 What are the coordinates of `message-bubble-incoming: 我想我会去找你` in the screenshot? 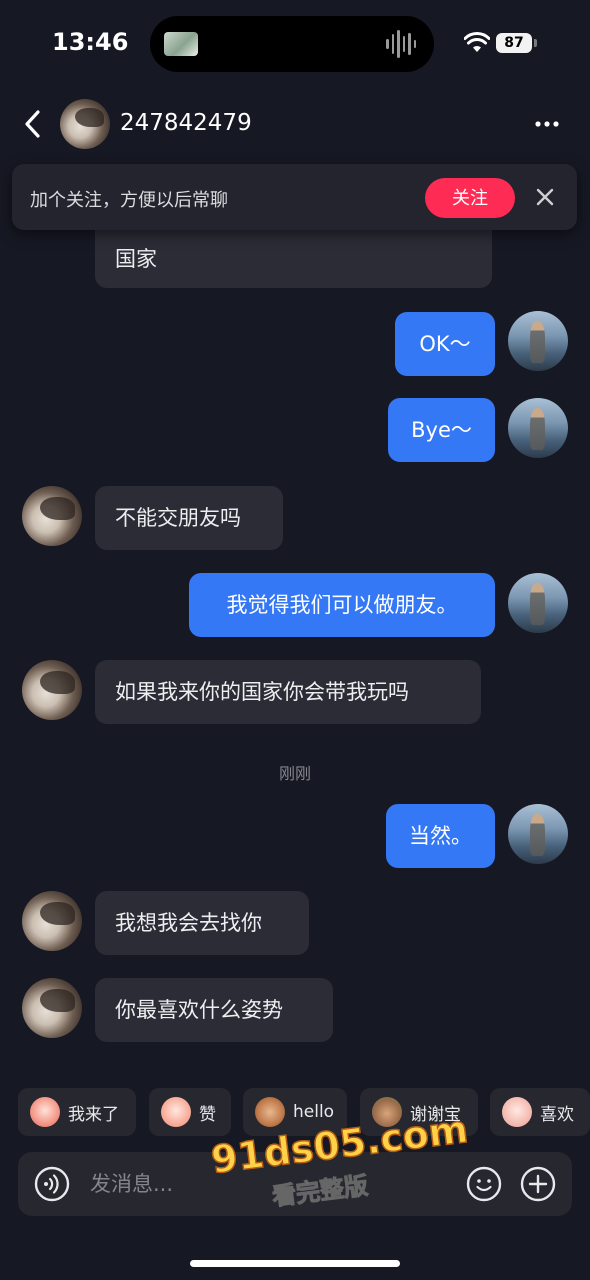 It's located at (202, 923).